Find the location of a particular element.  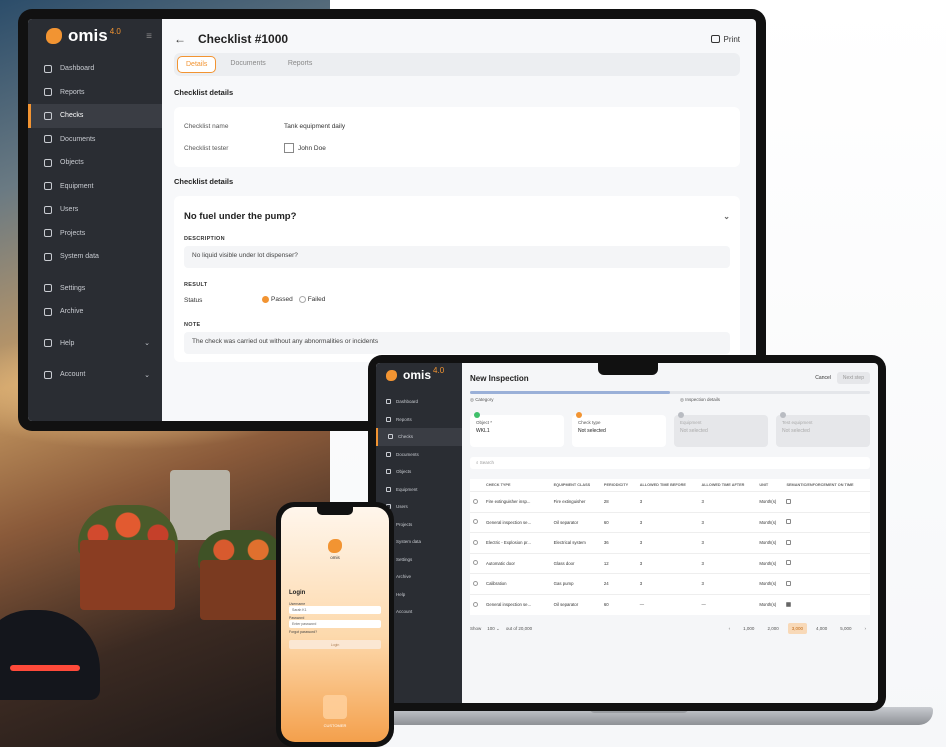

table-row: Calibration Gas pump 24 3 3 Month(s) is located at coordinates (670, 583).